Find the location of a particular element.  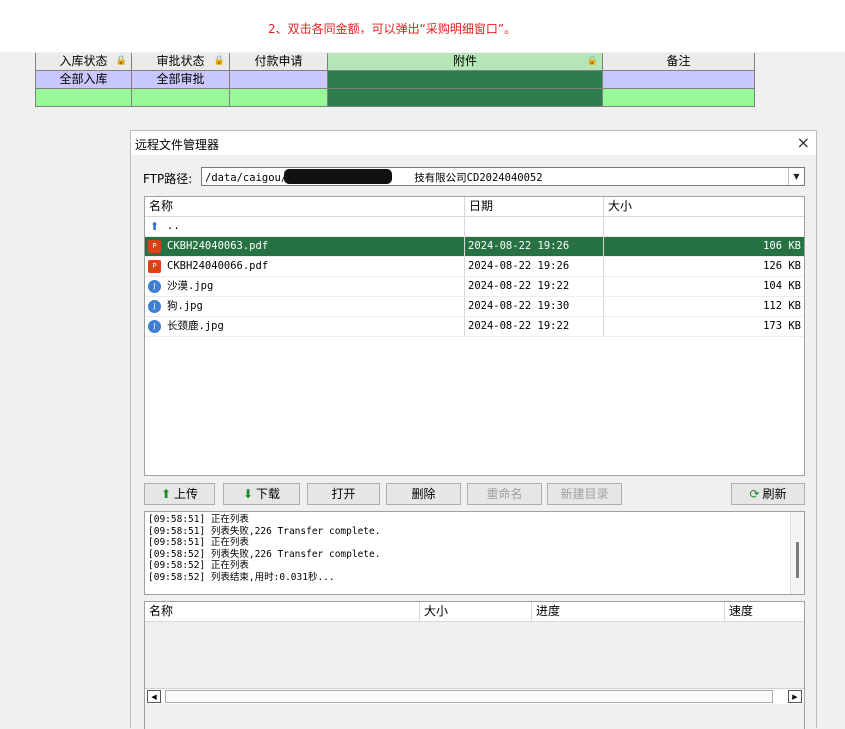

file-size is located at coordinates (704, 226).